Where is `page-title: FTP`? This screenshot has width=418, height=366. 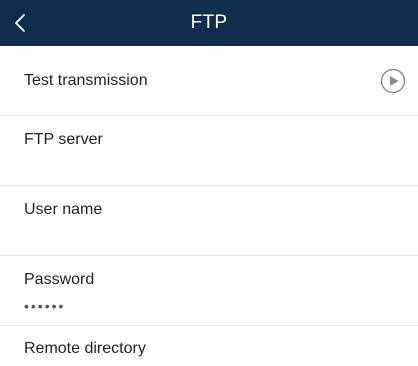 page-title: FTP is located at coordinates (209, 22).